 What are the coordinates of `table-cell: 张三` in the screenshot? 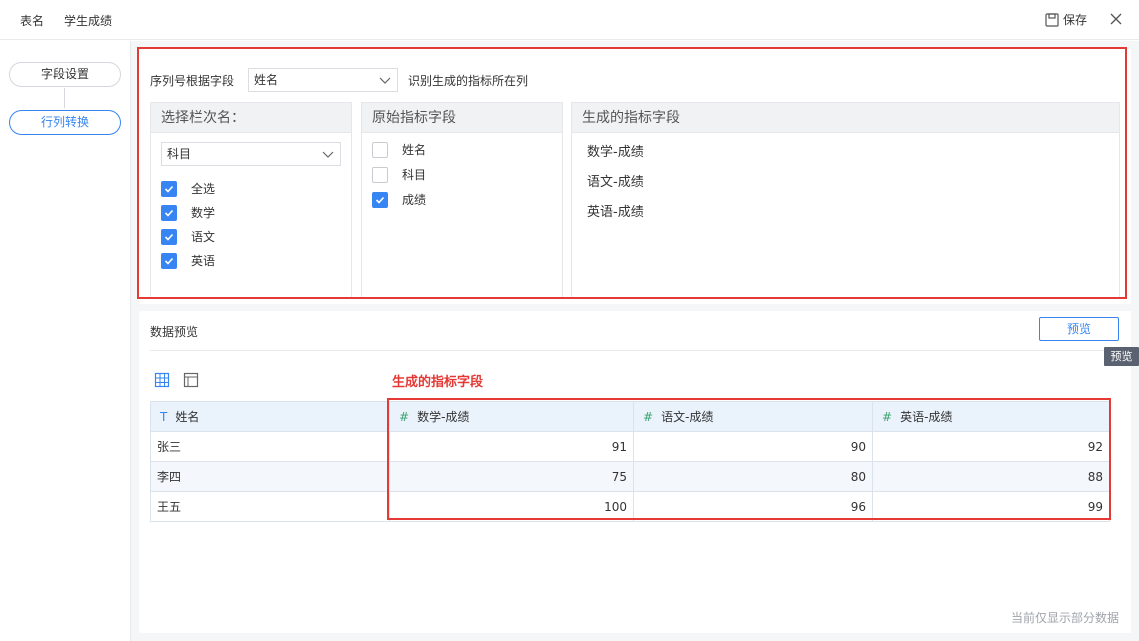 It's located at (270, 446).